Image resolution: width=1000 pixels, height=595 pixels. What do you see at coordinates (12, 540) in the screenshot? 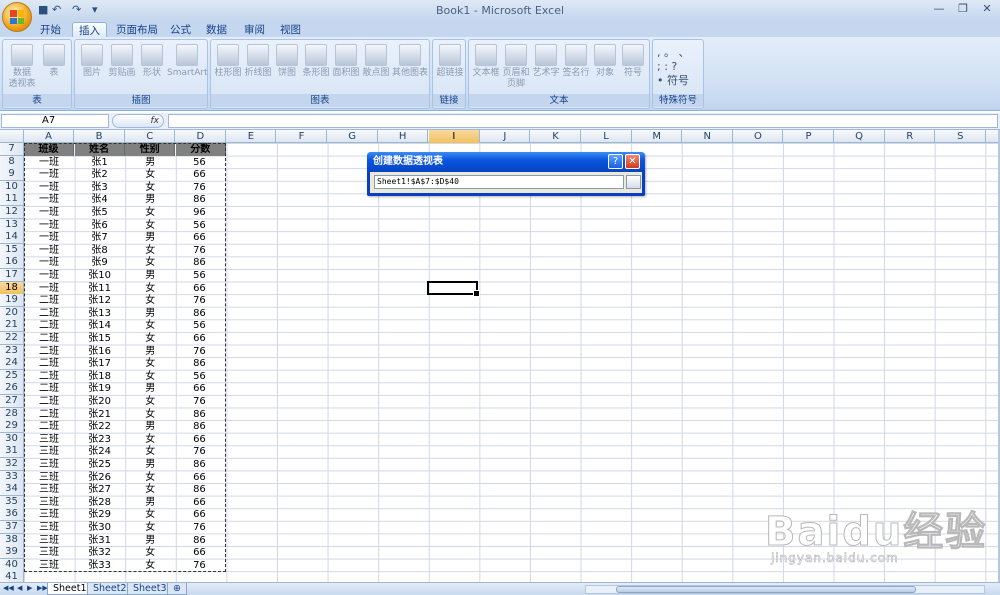
I see `row-header-38: 38` at bounding box center [12, 540].